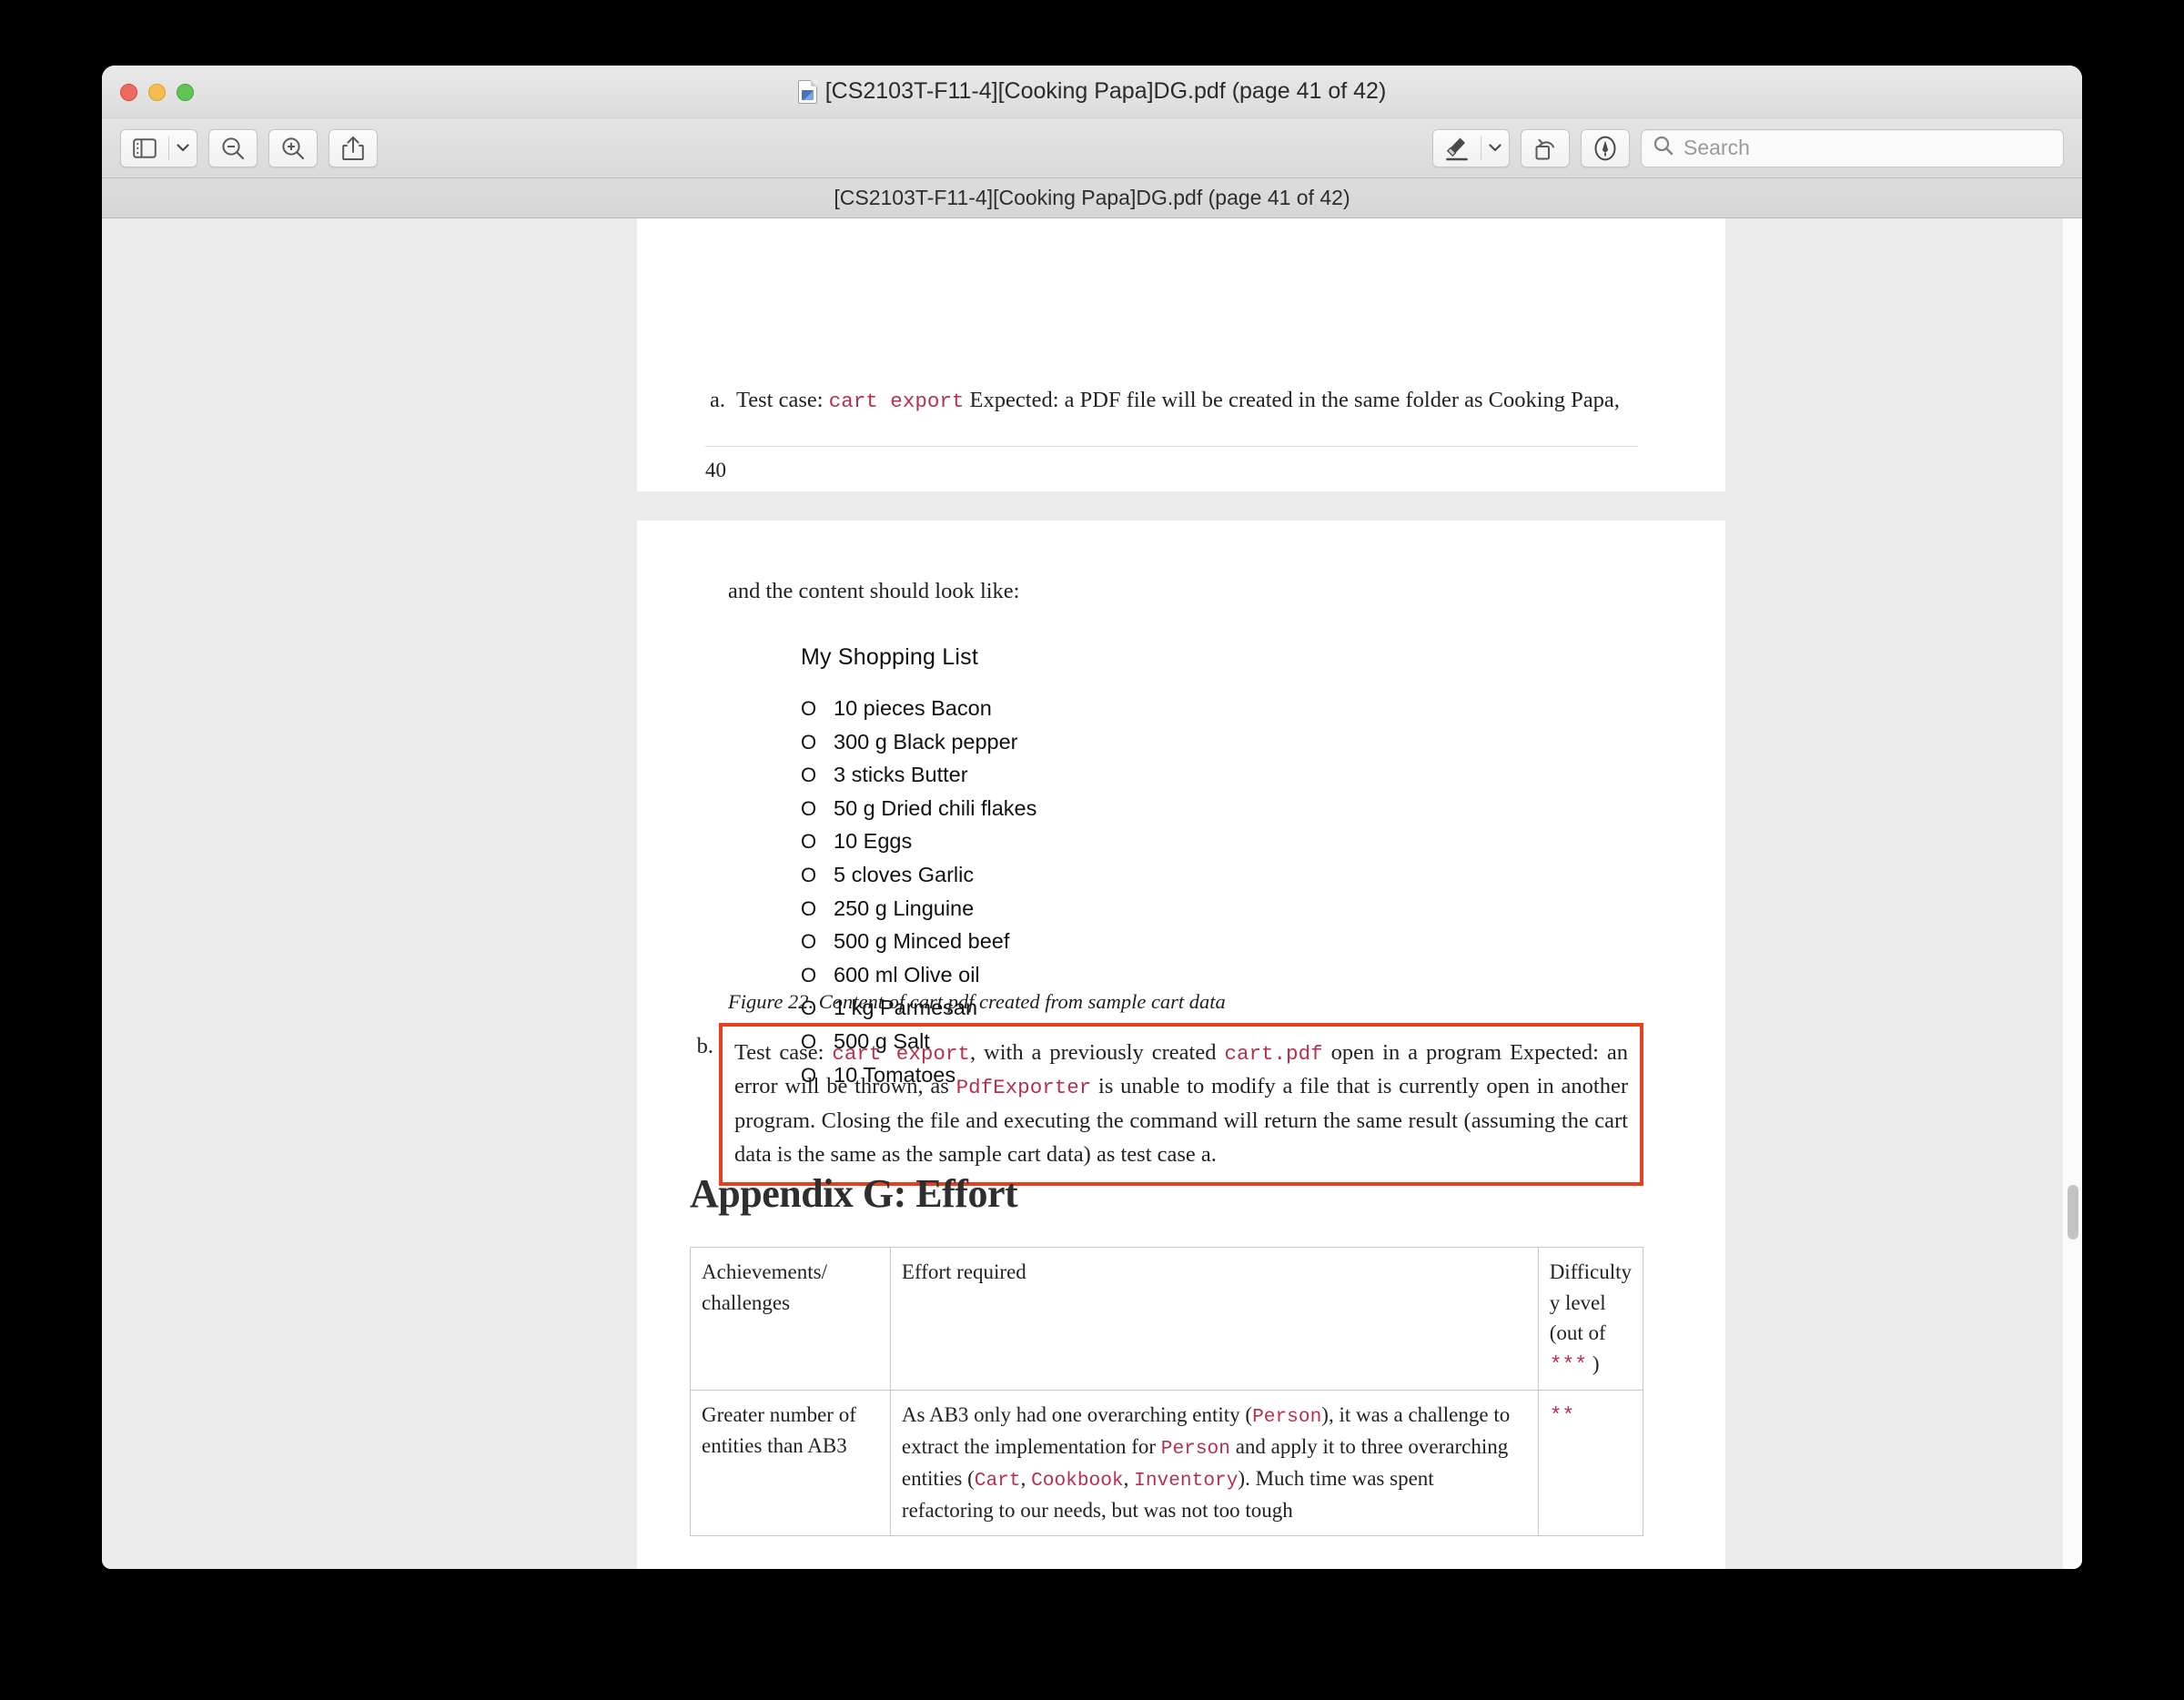 The width and height of the screenshot is (2184, 1700). Describe the element at coordinates (2072, 893) in the screenshot. I see `vertical-scrollbar` at that location.